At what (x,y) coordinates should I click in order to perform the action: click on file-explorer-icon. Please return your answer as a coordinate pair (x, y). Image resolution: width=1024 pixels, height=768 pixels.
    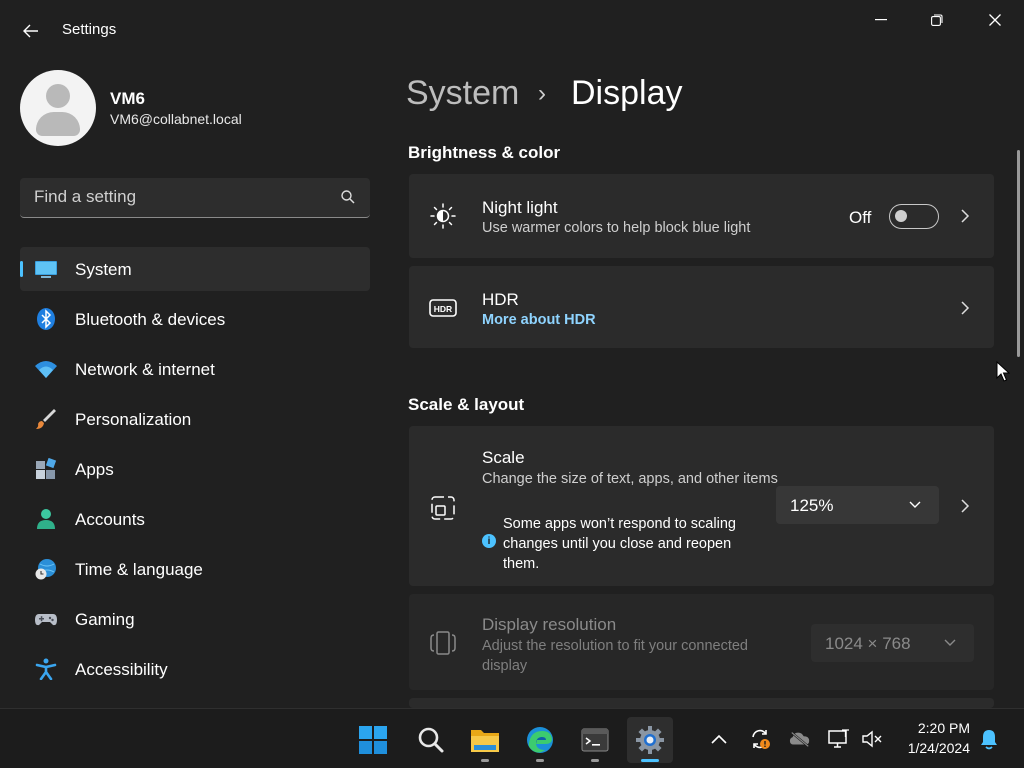
    Looking at the image, I should click on (485, 741).